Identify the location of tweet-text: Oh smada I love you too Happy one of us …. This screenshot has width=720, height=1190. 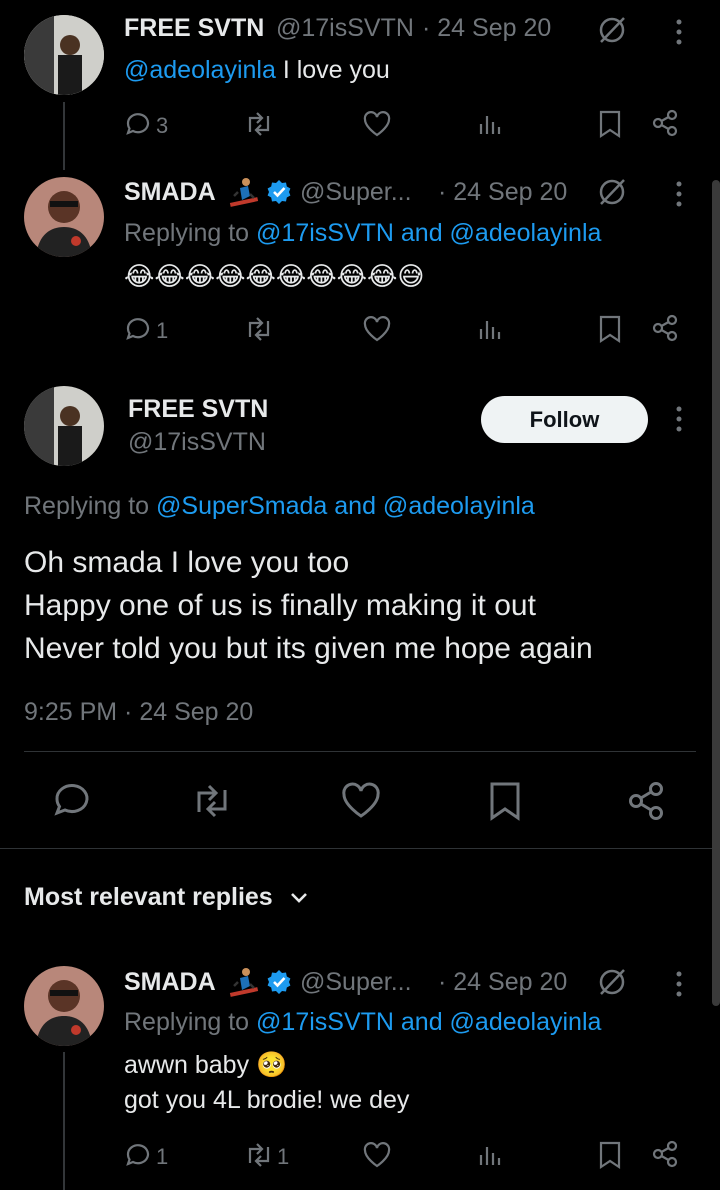
(308, 605).